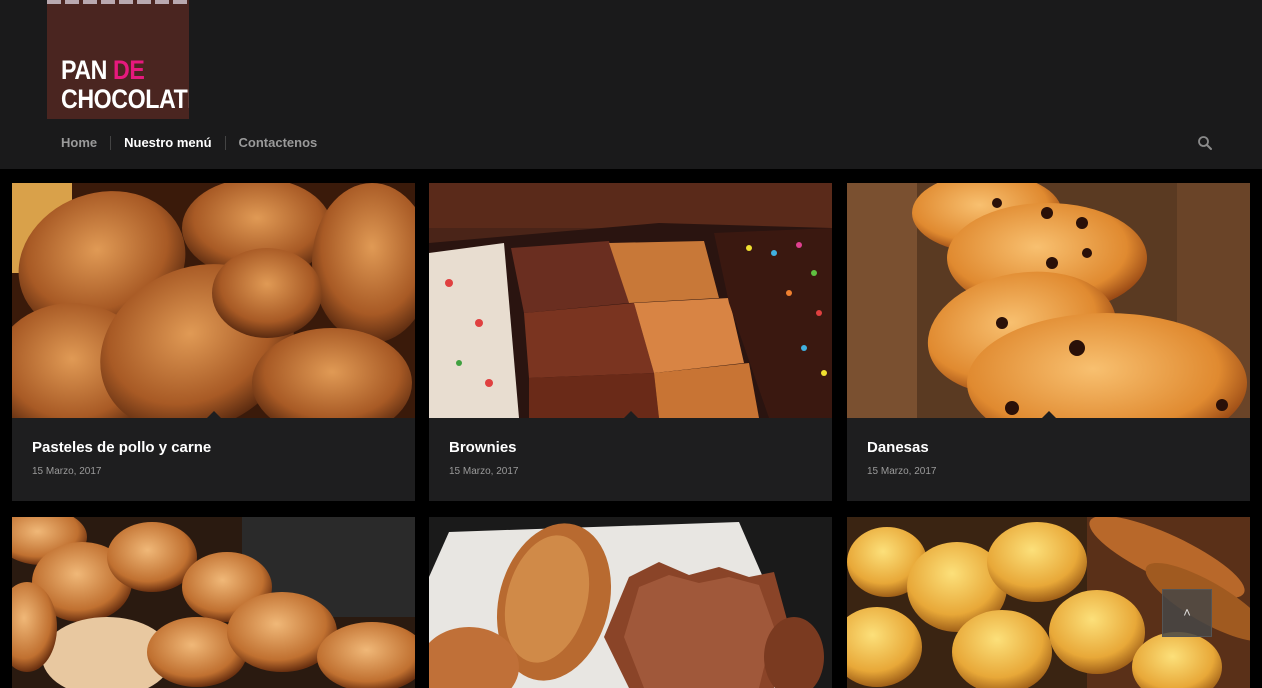 Image resolution: width=1262 pixels, height=688 pixels. I want to click on post-image-croissants-basket, so click(213, 602).